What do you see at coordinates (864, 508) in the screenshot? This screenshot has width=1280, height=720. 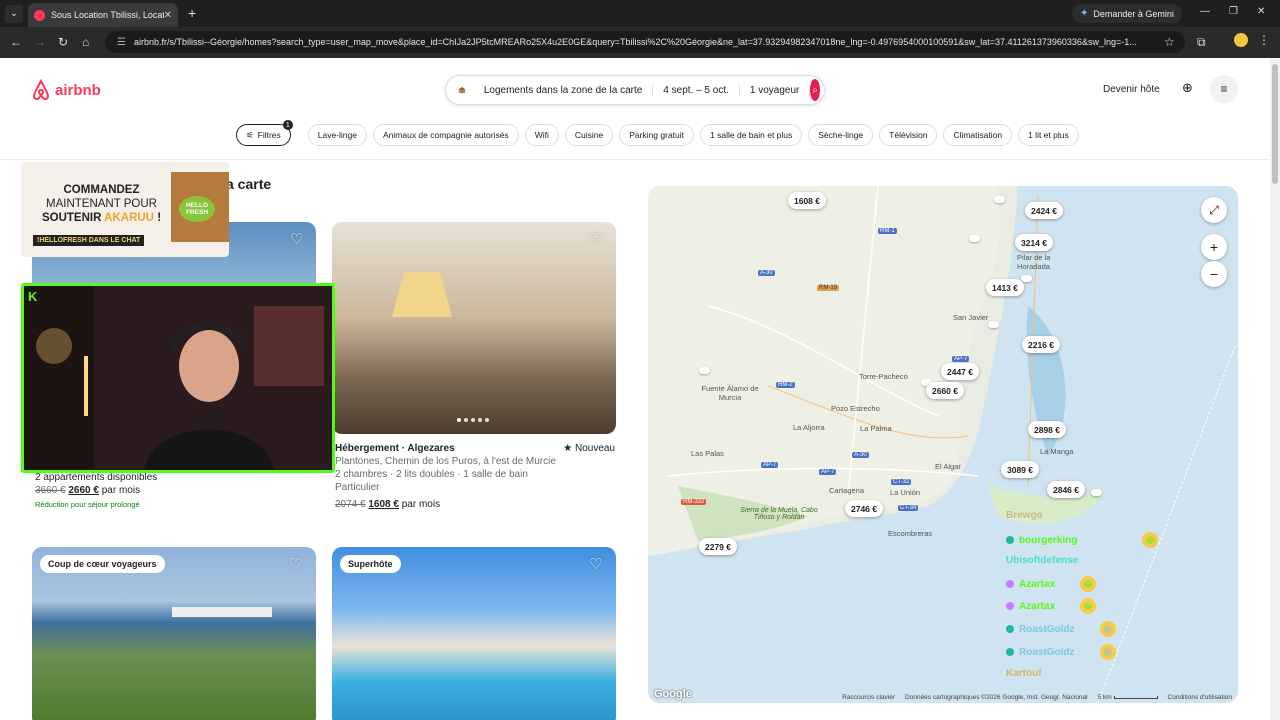 I see `price-pin: 2746 €` at bounding box center [864, 508].